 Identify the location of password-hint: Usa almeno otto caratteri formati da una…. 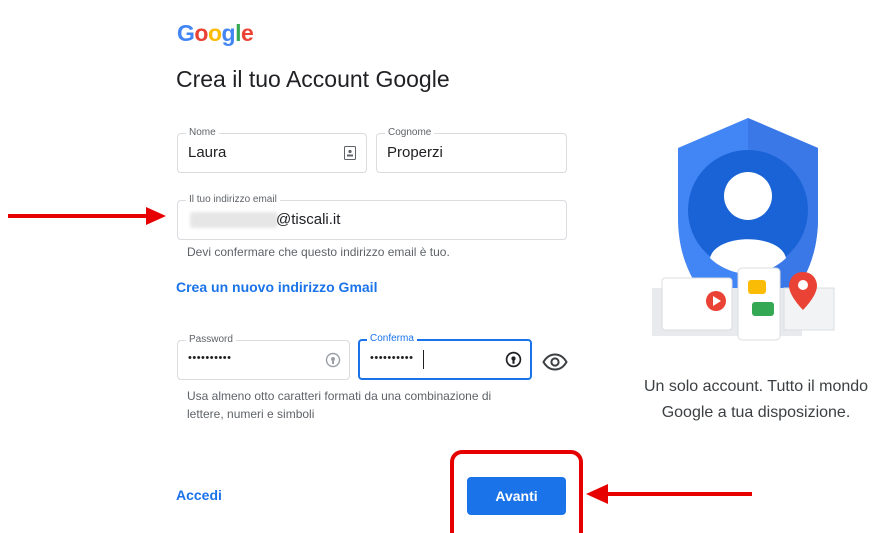
(339, 405).